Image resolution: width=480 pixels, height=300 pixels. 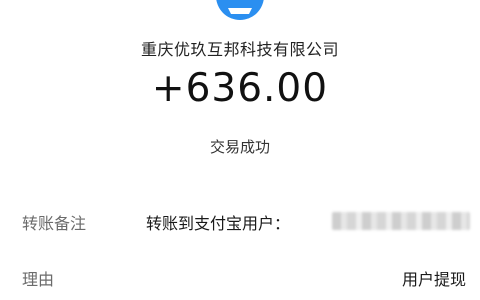 What do you see at coordinates (54, 223) in the screenshot?
I see `remark-label: 转账备注` at bounding box center [54, 223].